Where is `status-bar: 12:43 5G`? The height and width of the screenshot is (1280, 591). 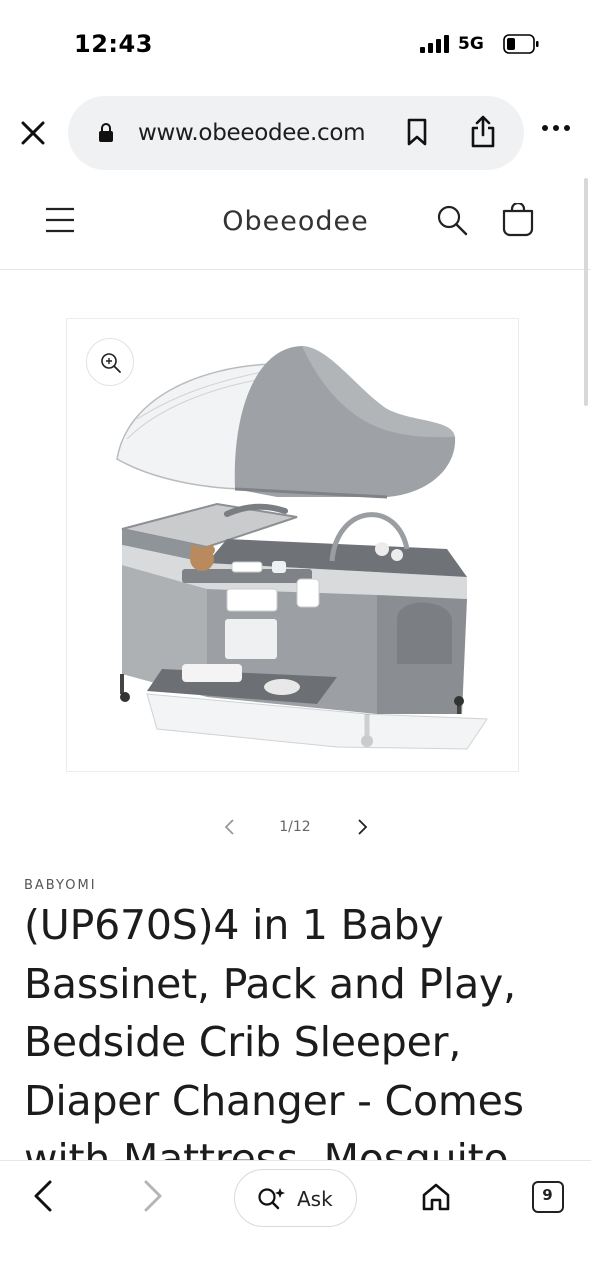 status-bar: 12:43 5G is located at coordinates (295, 45).